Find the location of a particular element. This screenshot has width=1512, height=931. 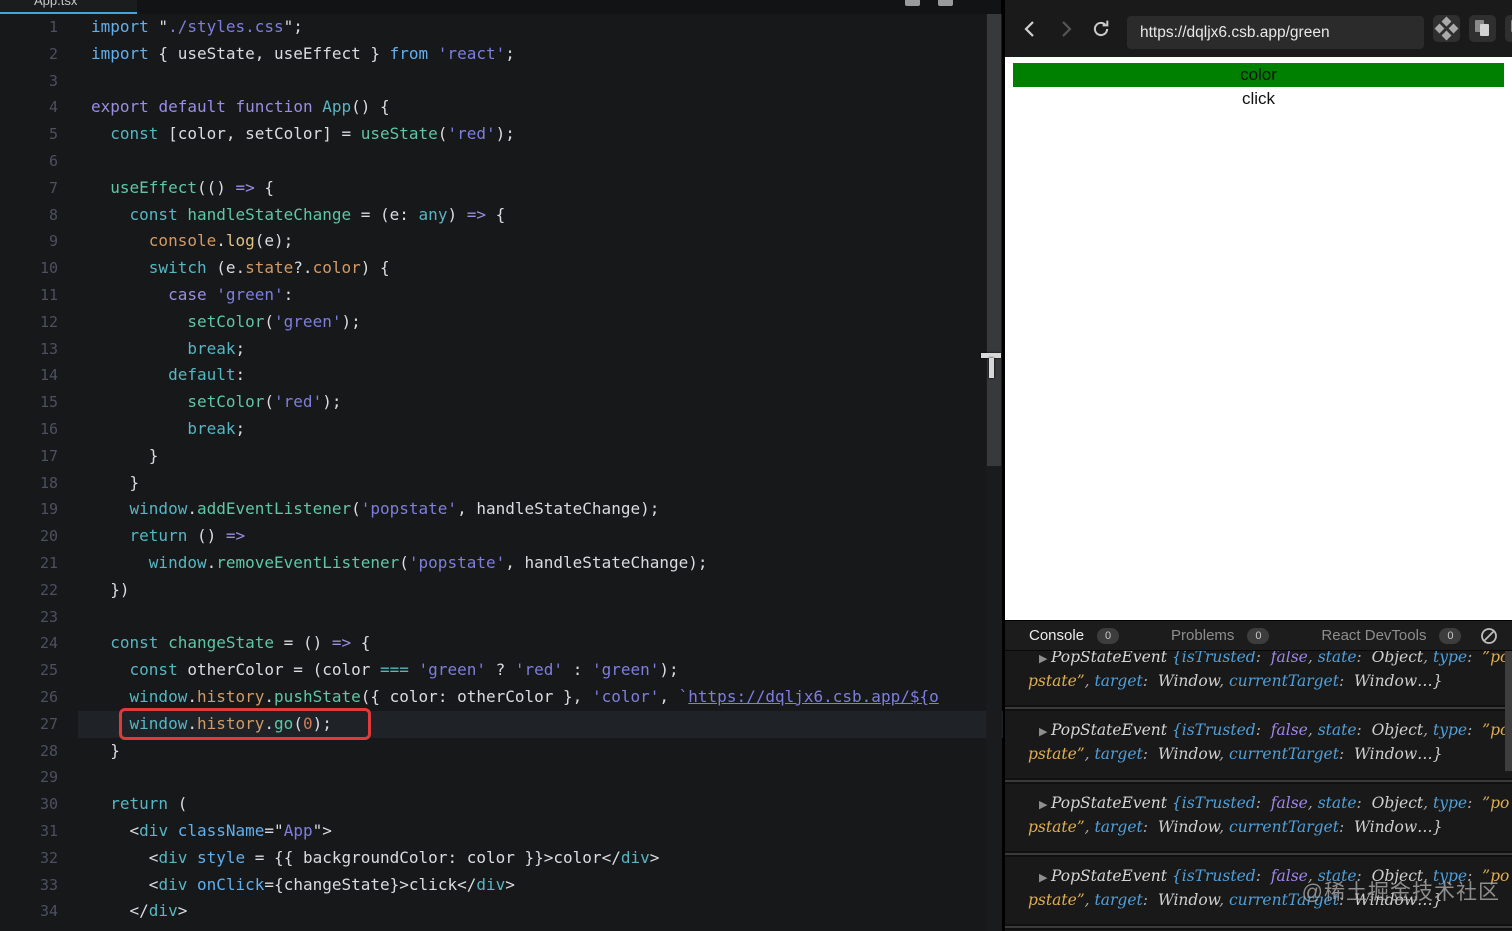

code-line: 10 switch (e.state?.color) { is located at coordinates (501, 268).